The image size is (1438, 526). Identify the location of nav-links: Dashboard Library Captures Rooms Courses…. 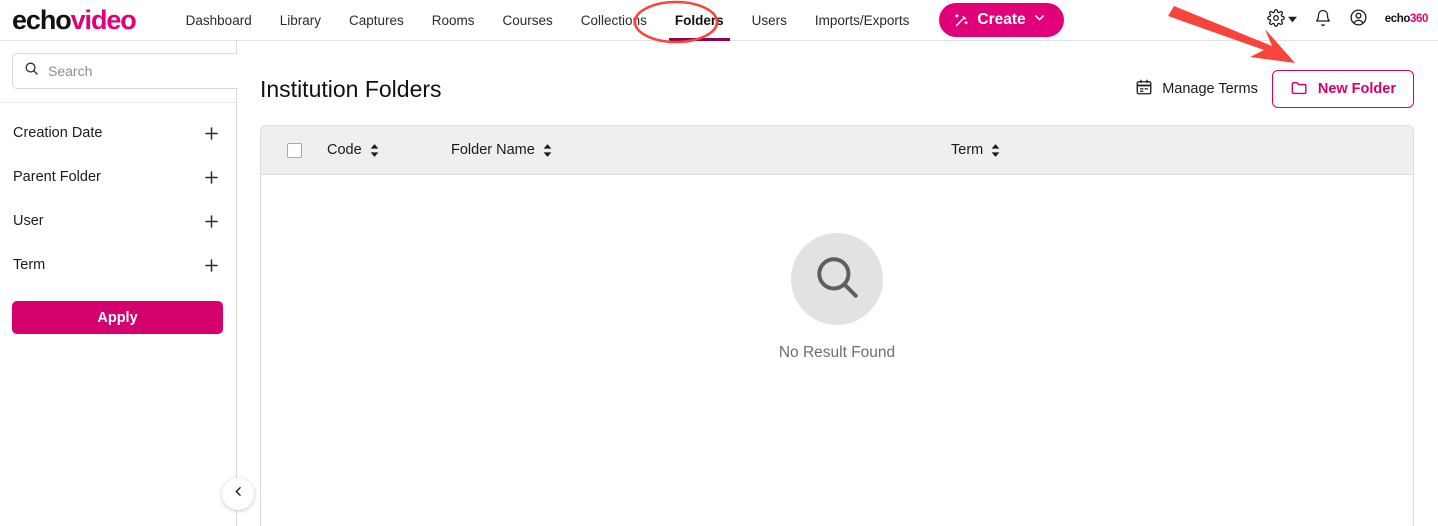
(548, 20).